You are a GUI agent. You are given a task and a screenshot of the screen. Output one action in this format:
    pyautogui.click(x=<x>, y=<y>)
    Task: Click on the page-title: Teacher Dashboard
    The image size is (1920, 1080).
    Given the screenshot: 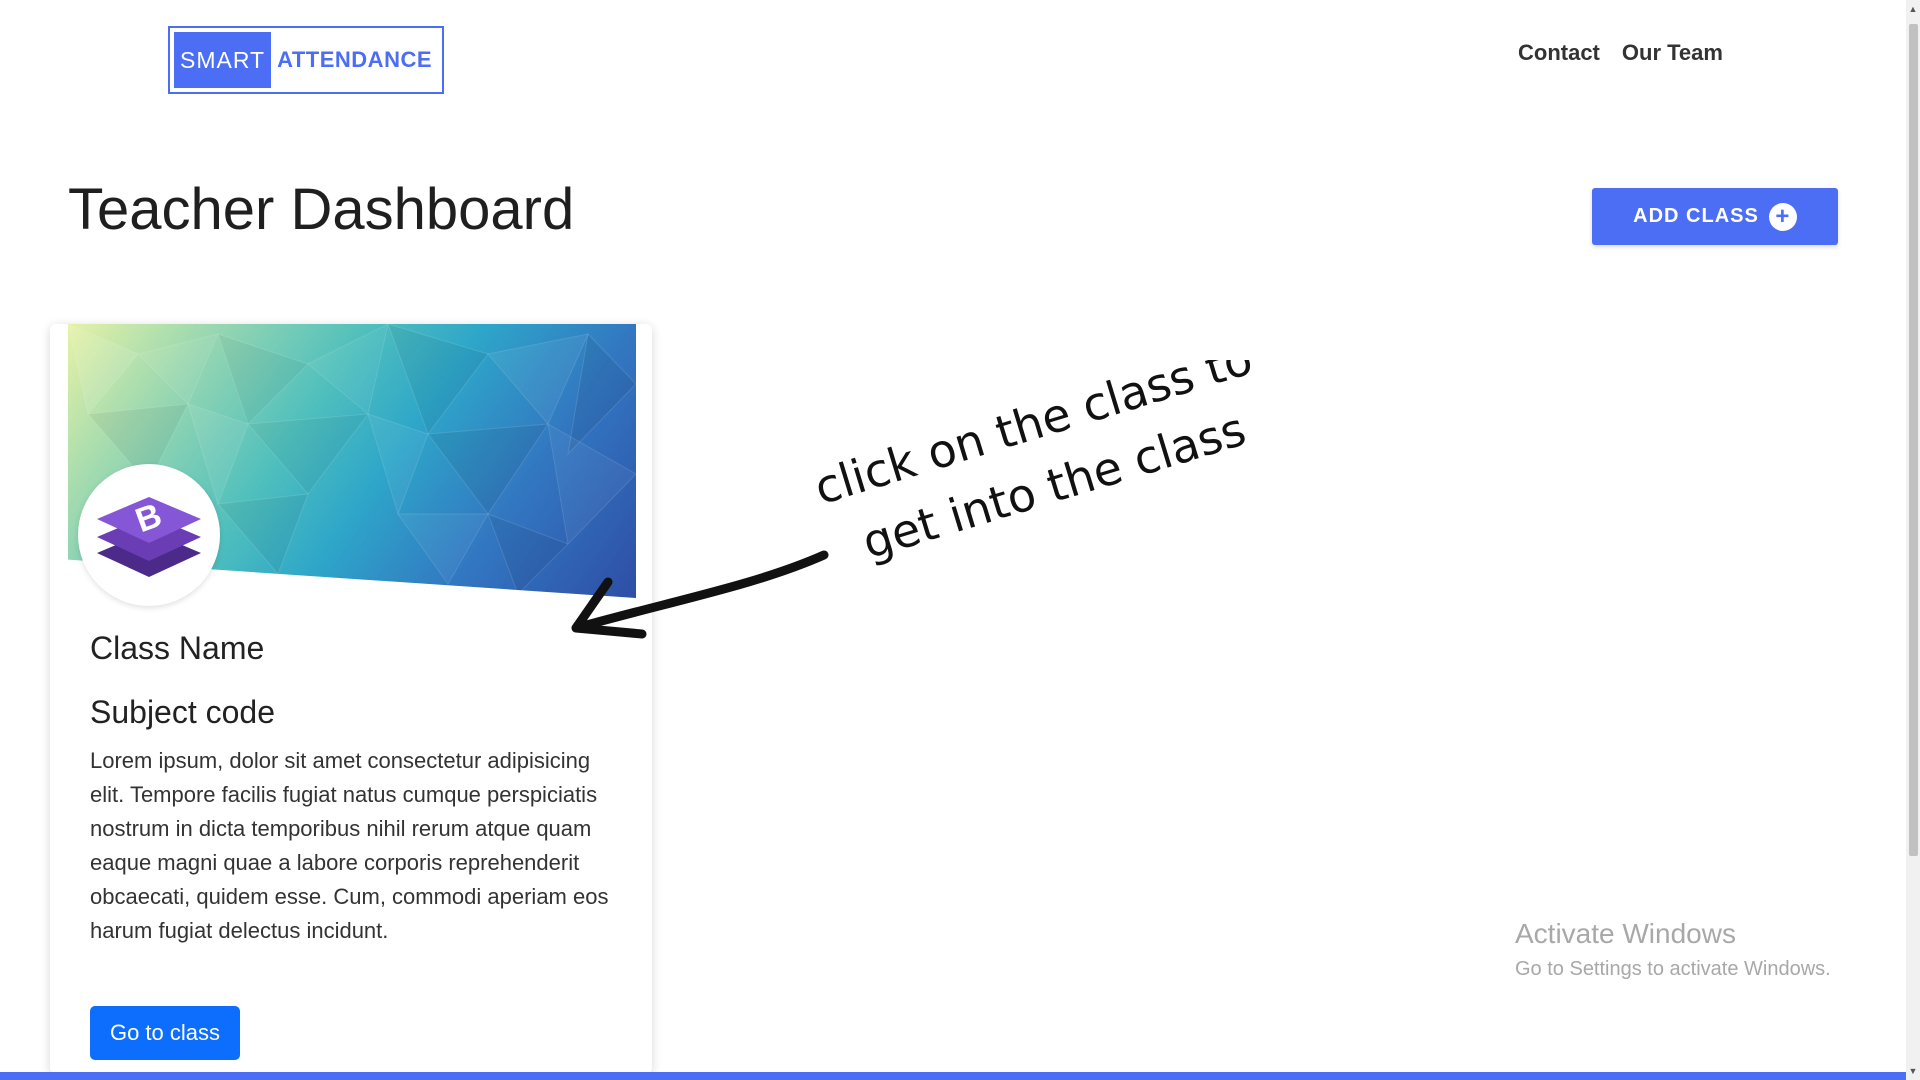 What is the action you would take?
    pyautogui.click(x=321, y=209)
    